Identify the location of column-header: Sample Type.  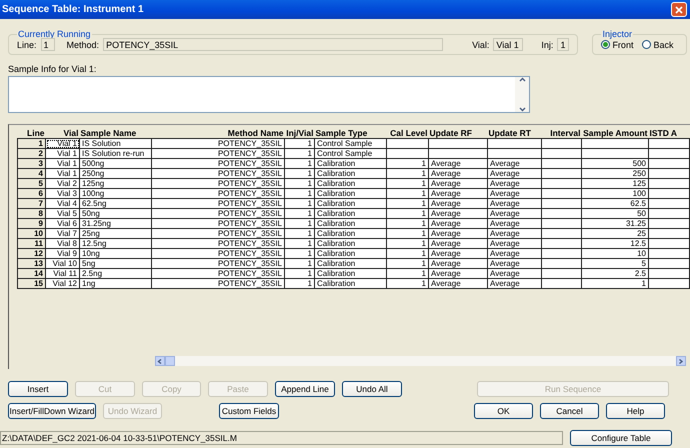
(350, 133).